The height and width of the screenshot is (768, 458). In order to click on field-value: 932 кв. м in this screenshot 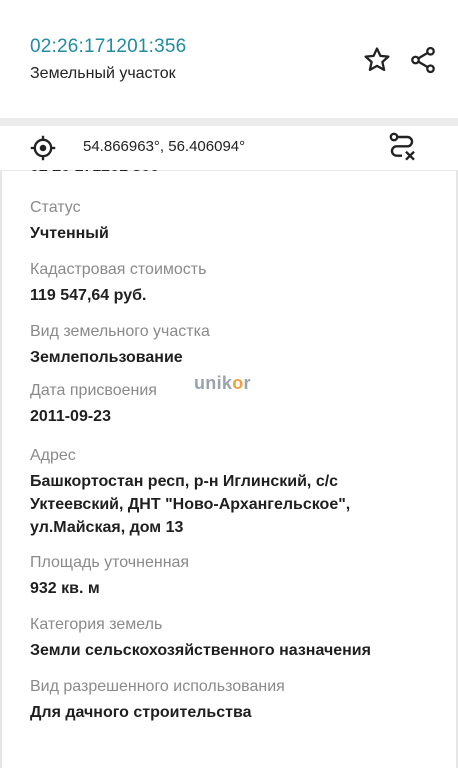, I will do `click(65, 588)`.